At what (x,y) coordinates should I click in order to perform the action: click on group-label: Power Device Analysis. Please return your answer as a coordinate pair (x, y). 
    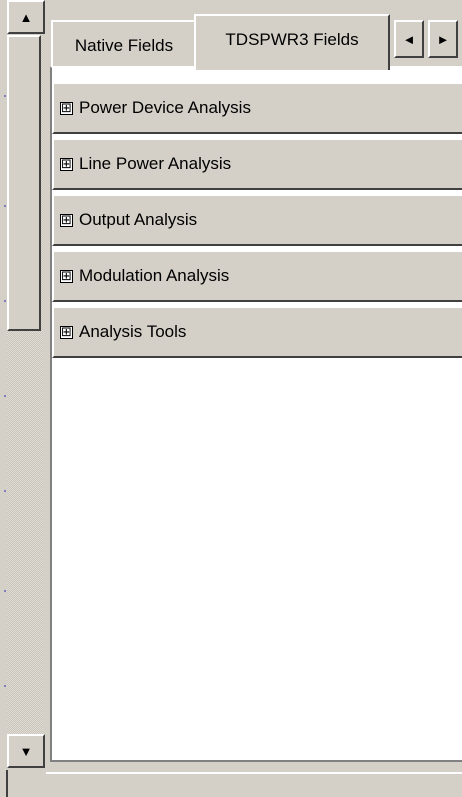
    Looking at the image, I should click on (165, 107).